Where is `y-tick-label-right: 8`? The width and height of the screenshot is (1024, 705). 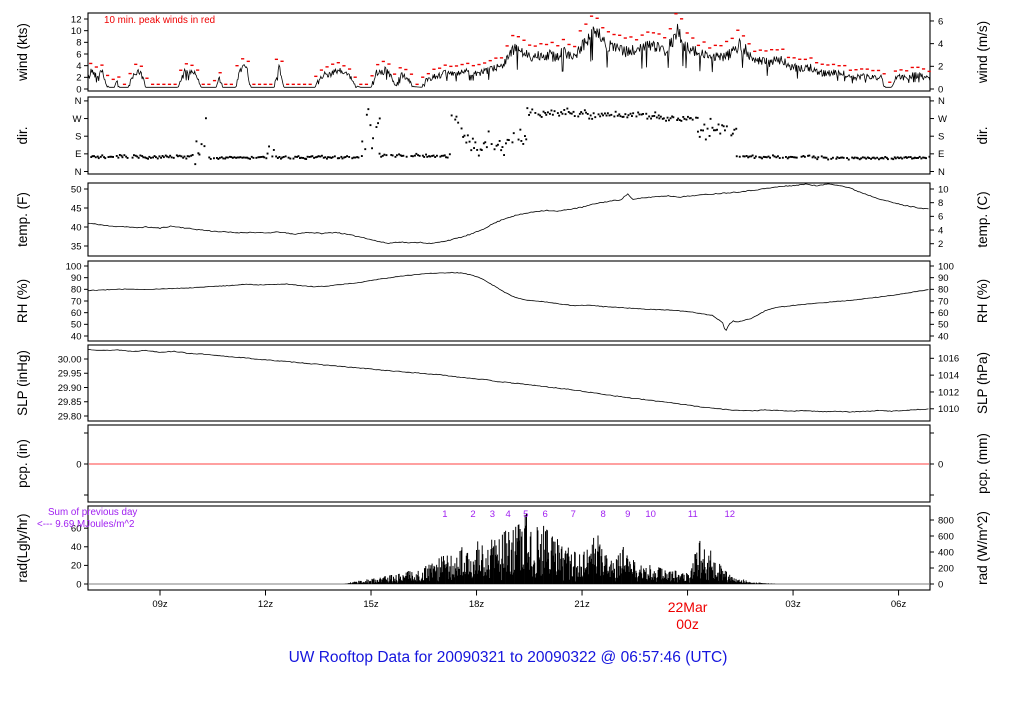
y-tick-label-right: 8 is located at coordinates (940, 203).